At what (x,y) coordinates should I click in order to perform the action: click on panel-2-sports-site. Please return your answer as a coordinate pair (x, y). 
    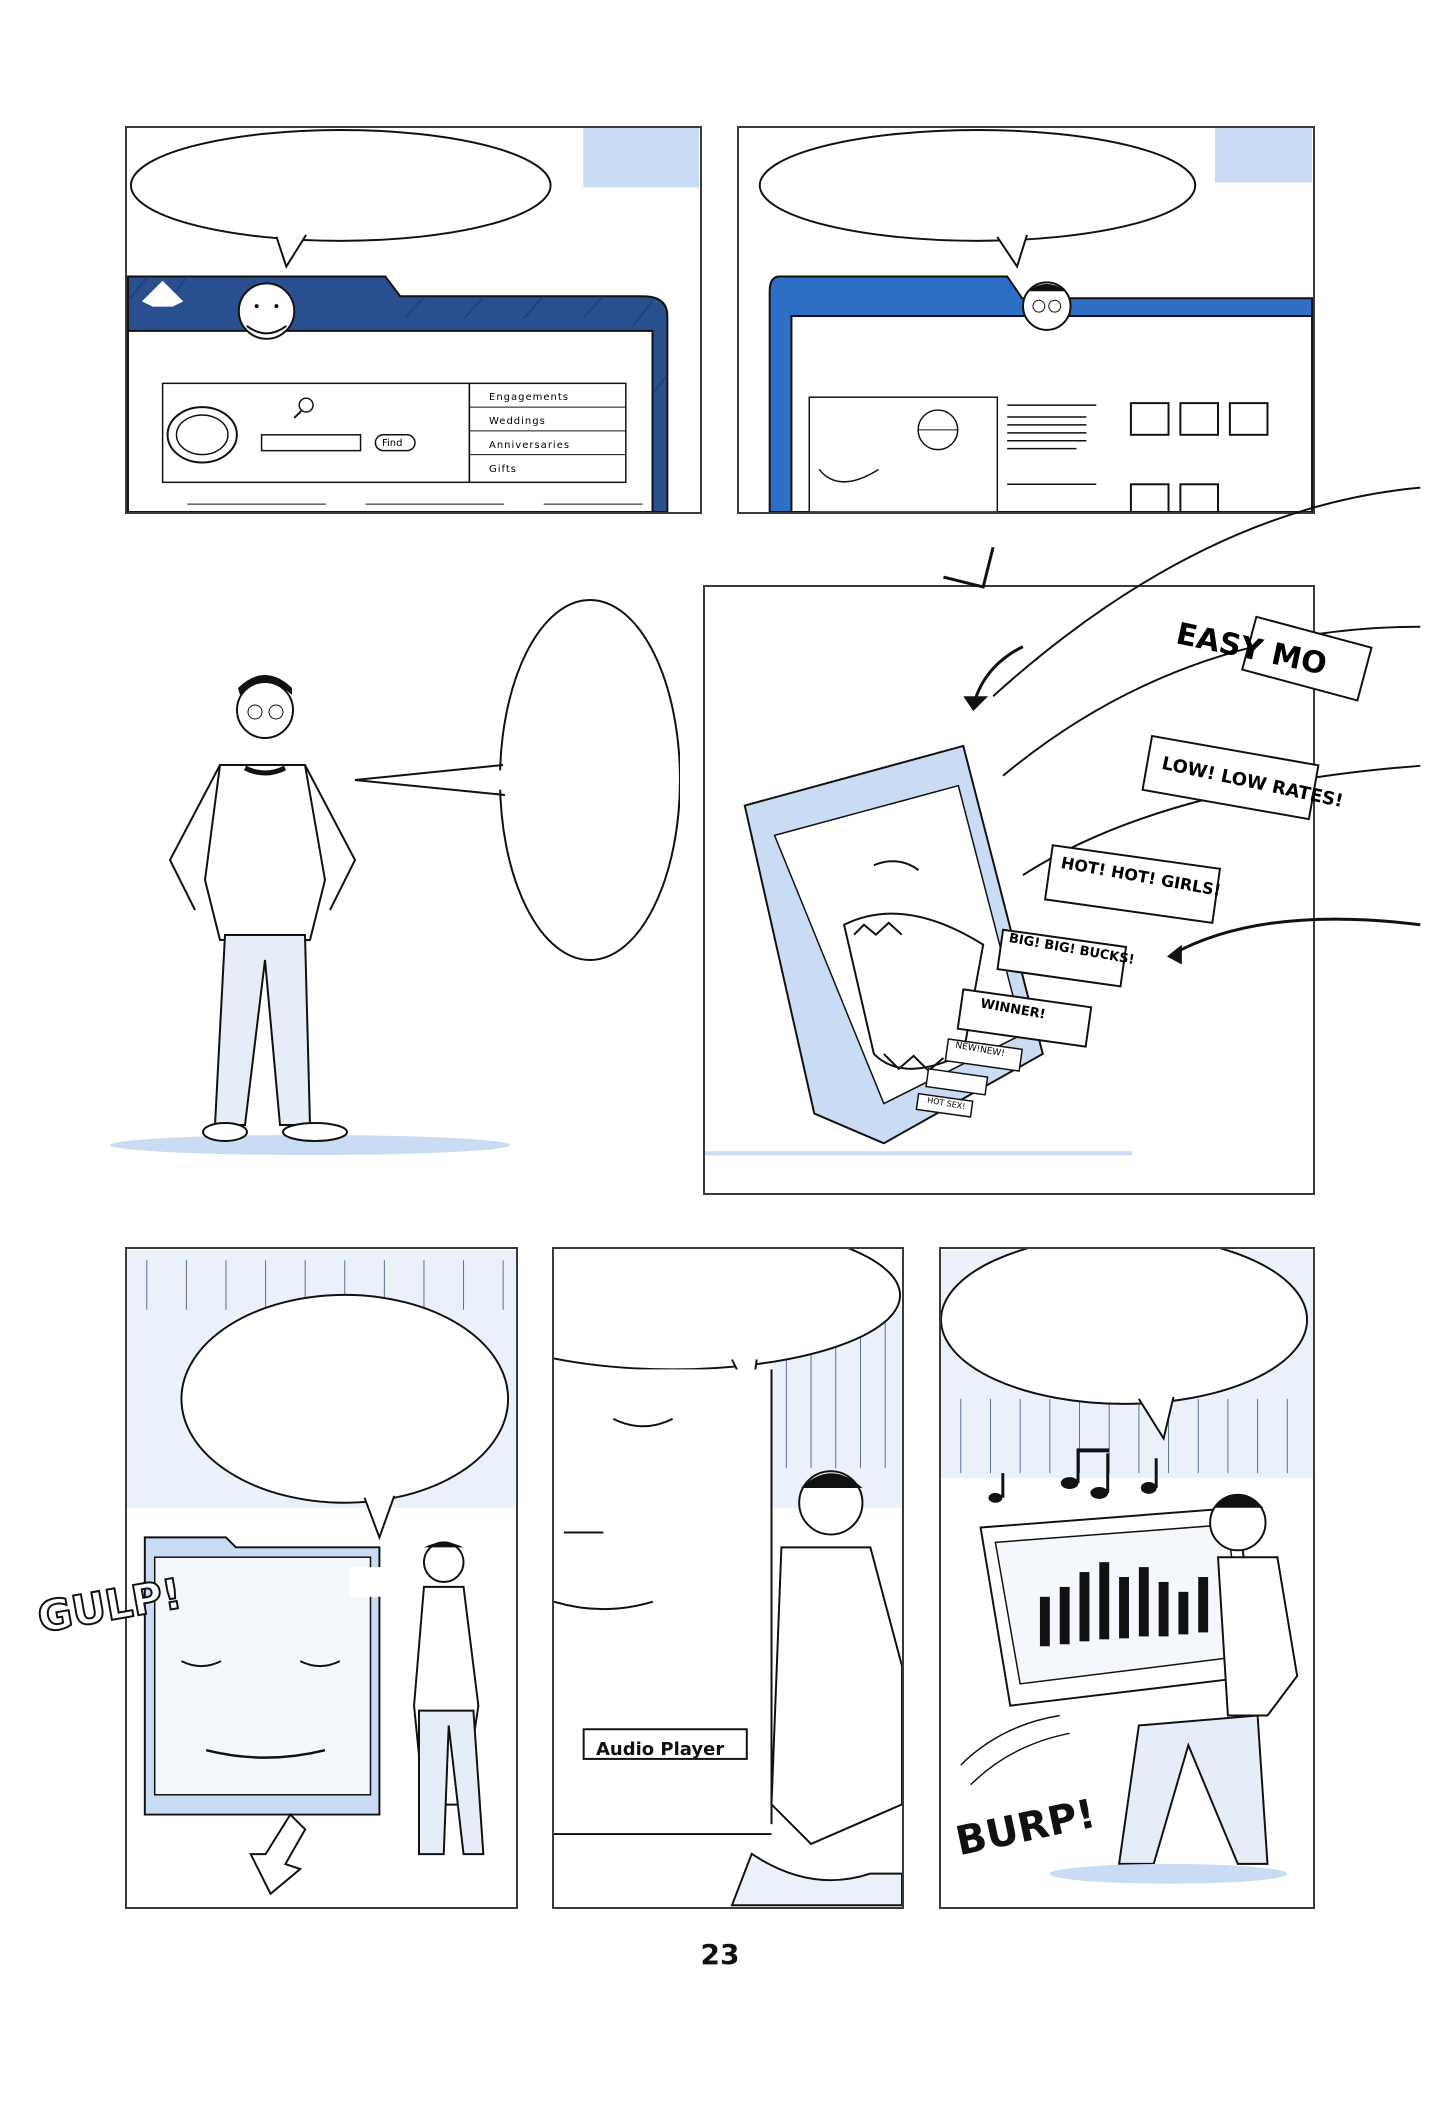
    Looking at the image, I should click on (1026, 320).